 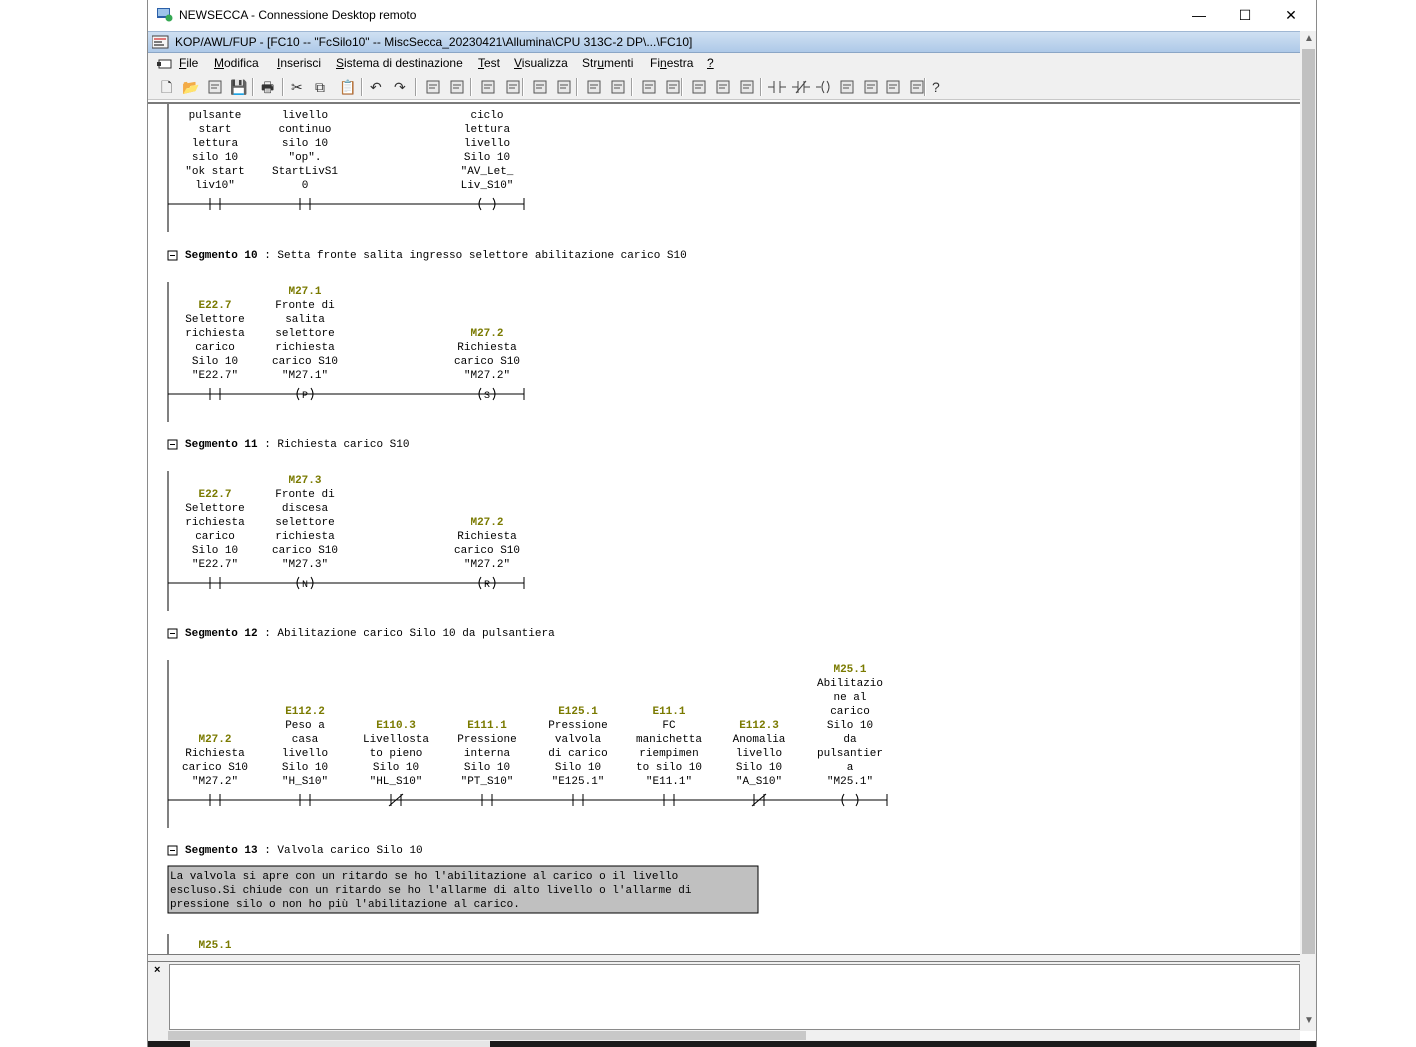 What do you see at coordinates (649, 87) in the screenshot?
I see `overview-icon` at bounding box center [649, 87].